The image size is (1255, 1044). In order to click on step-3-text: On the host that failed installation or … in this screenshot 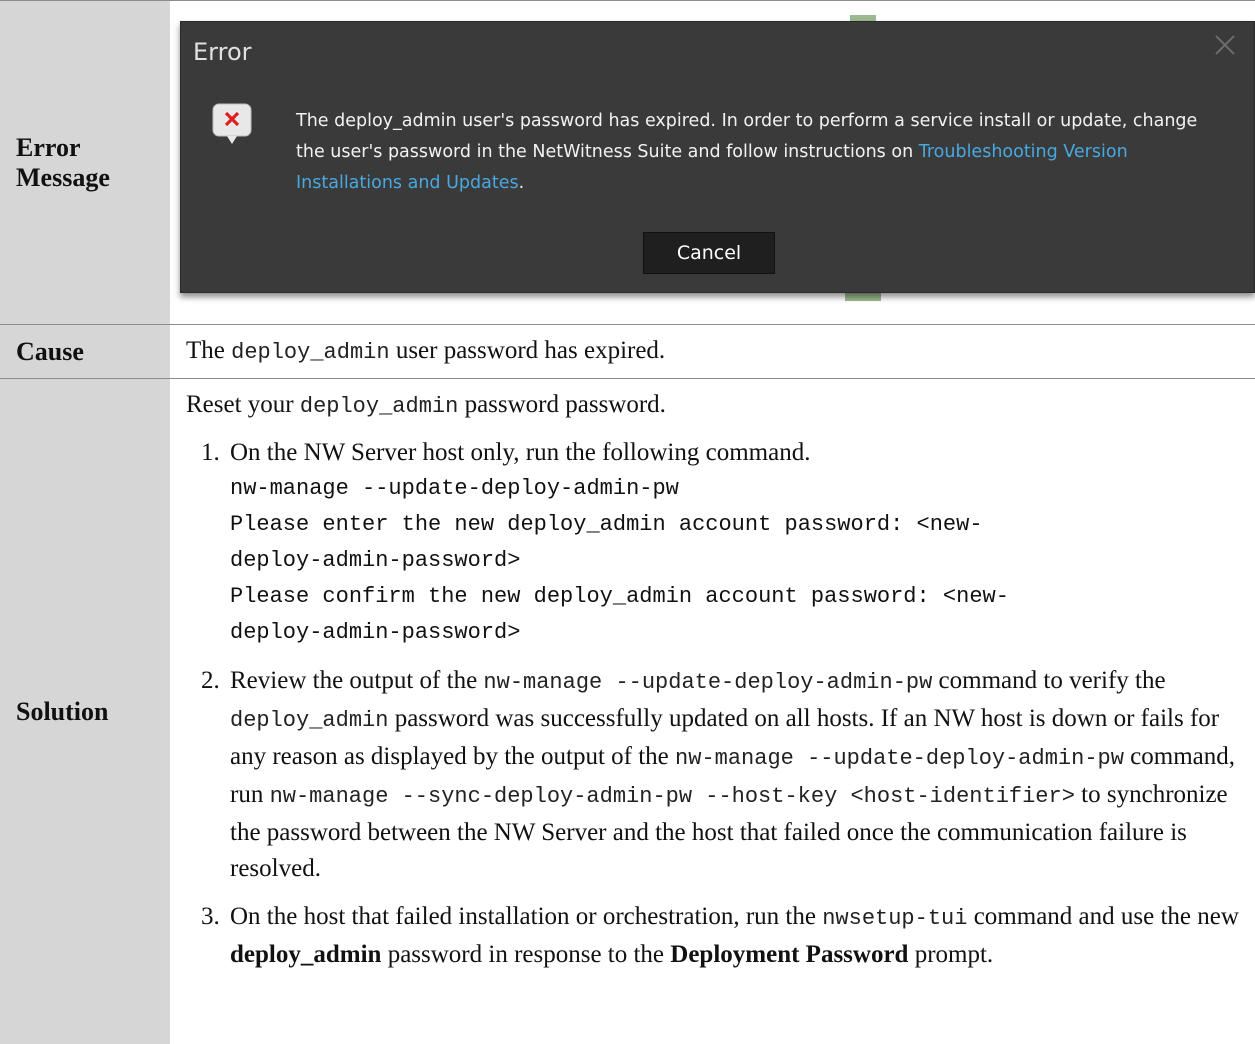, I will do `click(526, 916)`.